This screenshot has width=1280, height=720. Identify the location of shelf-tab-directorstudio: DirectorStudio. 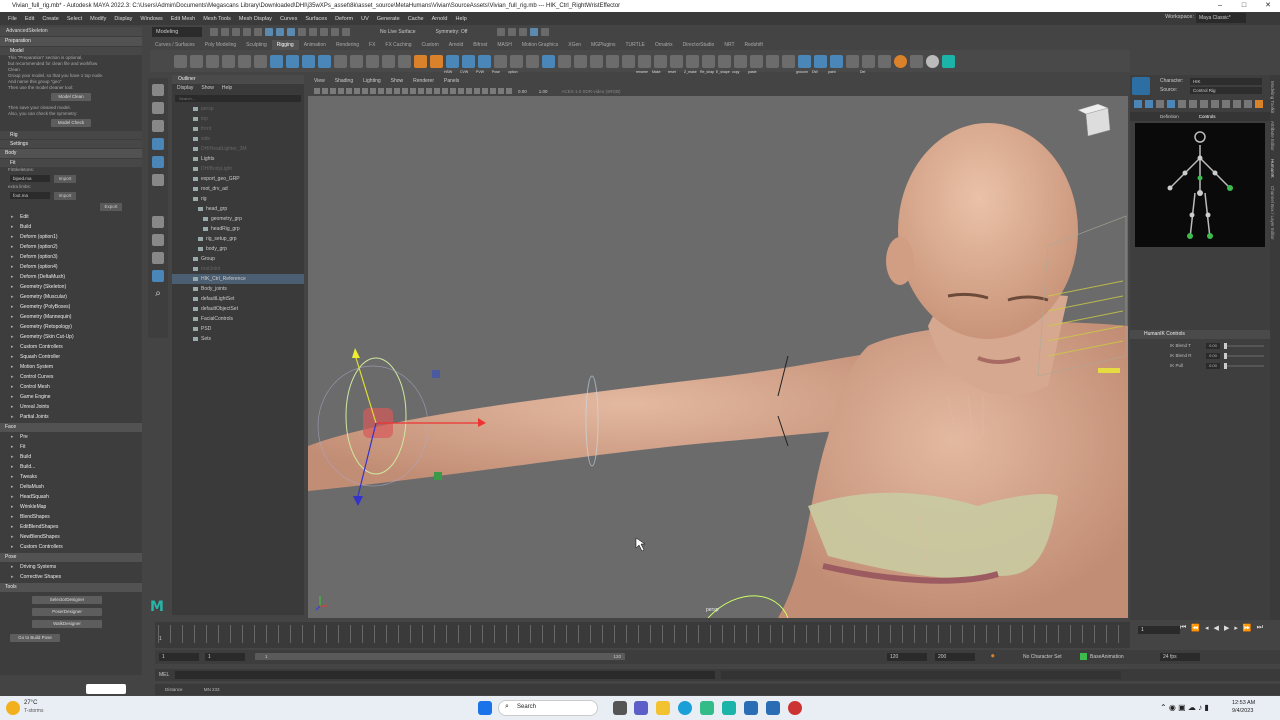
(699, 45).